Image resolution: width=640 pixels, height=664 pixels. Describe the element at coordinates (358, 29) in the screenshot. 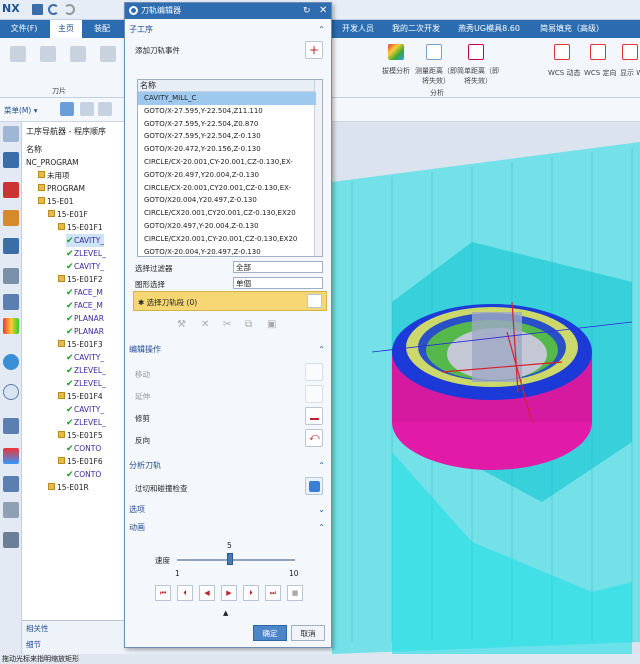

I see `tab-developer: 开发人员` at that location.